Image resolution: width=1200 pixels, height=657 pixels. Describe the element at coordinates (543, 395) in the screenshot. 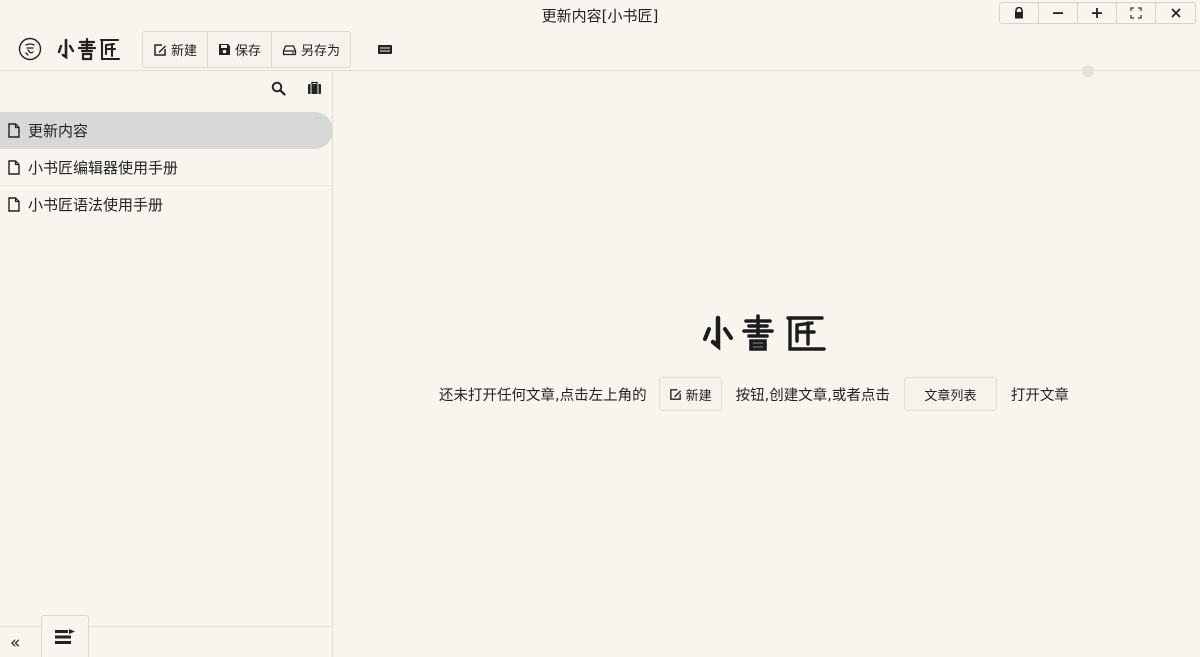

I see `hint-text-before: 还未打开任何文章,点击左上角的` at that location.